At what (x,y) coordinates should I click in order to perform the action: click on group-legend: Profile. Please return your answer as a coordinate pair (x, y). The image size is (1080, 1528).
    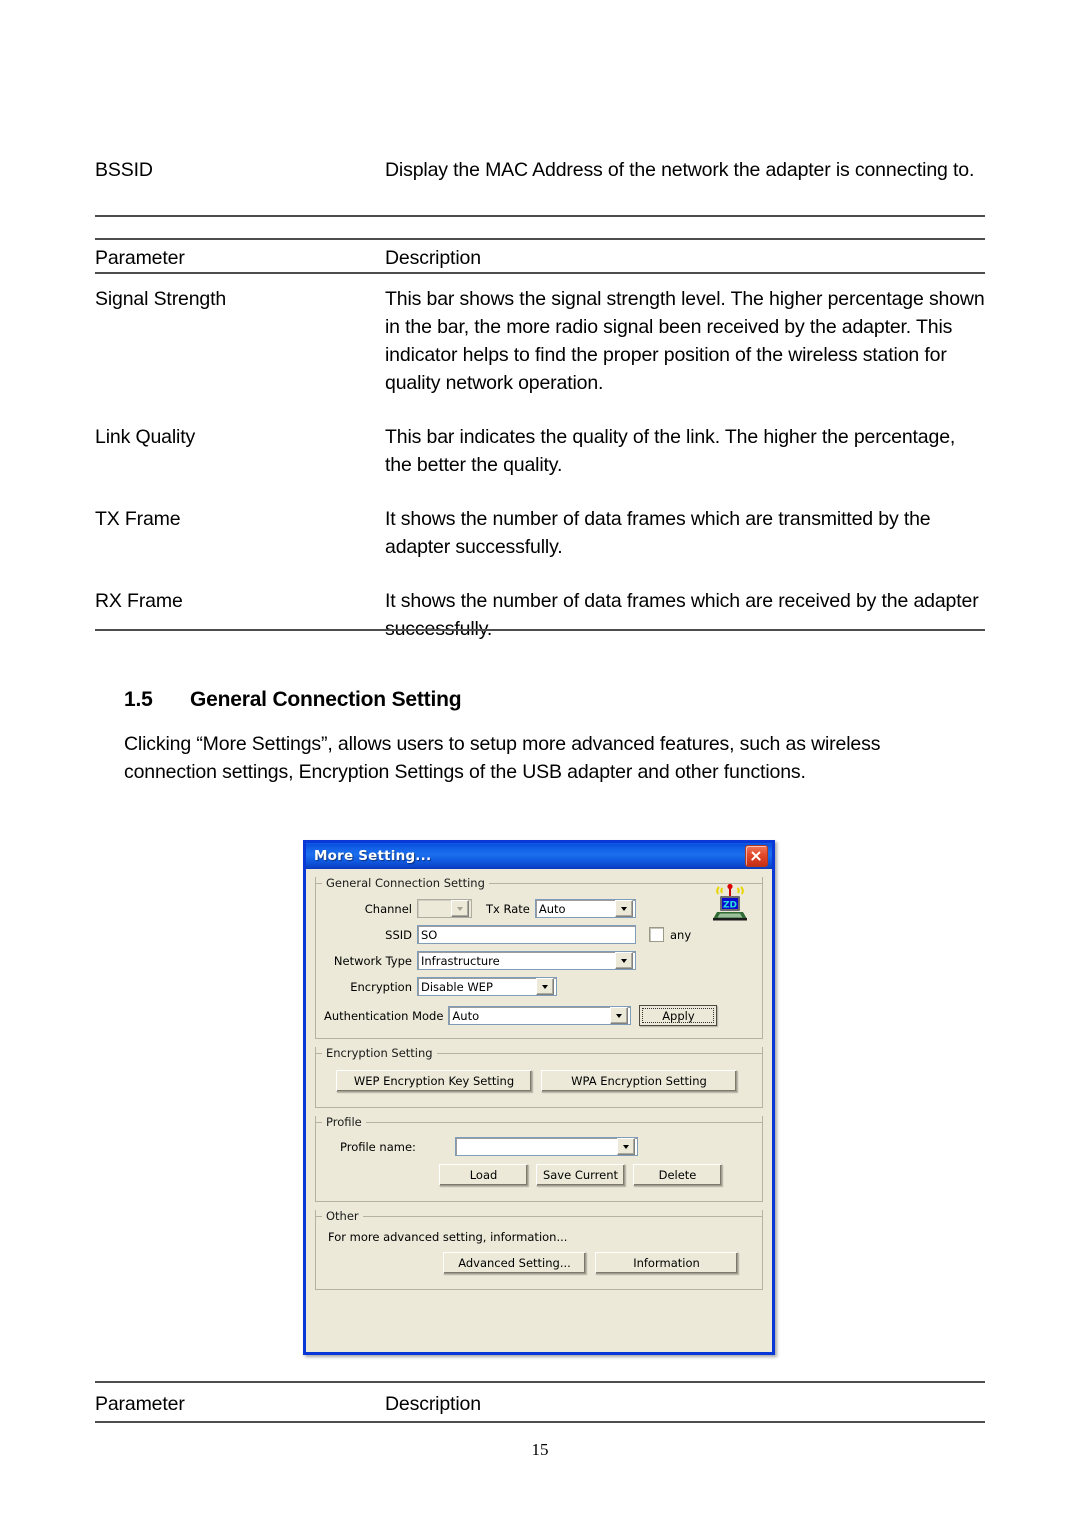
    Looking at the image, I should click on (539, 1122).